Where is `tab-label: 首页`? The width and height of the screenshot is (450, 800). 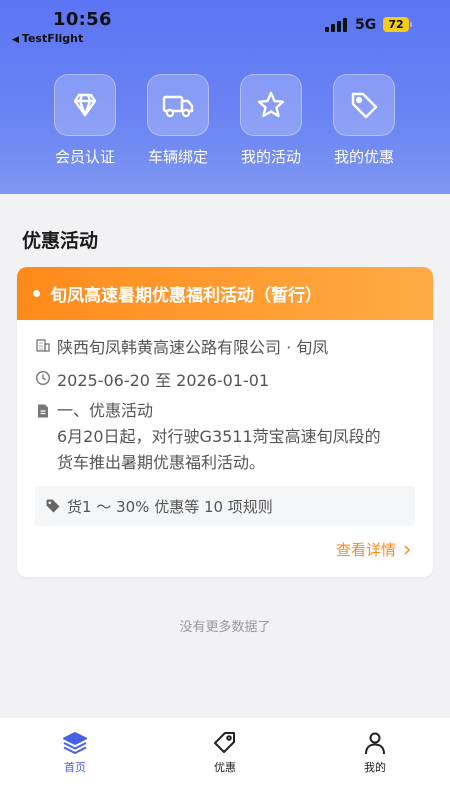 tab-label: 首页 is located at coordinates (75, 767).